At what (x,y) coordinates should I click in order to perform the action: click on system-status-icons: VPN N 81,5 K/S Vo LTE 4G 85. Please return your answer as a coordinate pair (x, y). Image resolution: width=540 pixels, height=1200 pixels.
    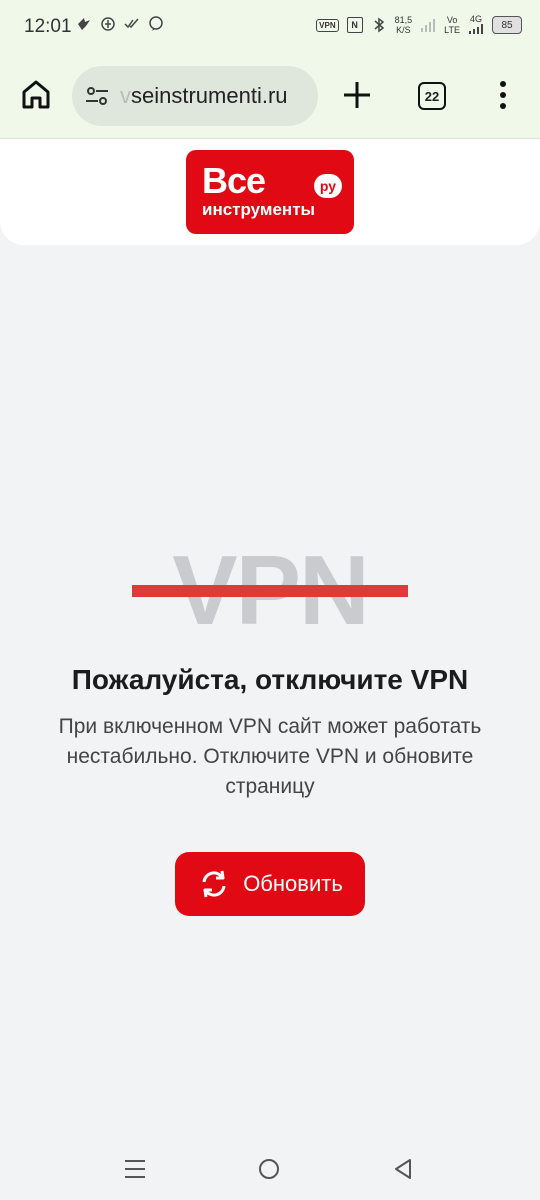
    Looking at the image, I should click on (419, 25).